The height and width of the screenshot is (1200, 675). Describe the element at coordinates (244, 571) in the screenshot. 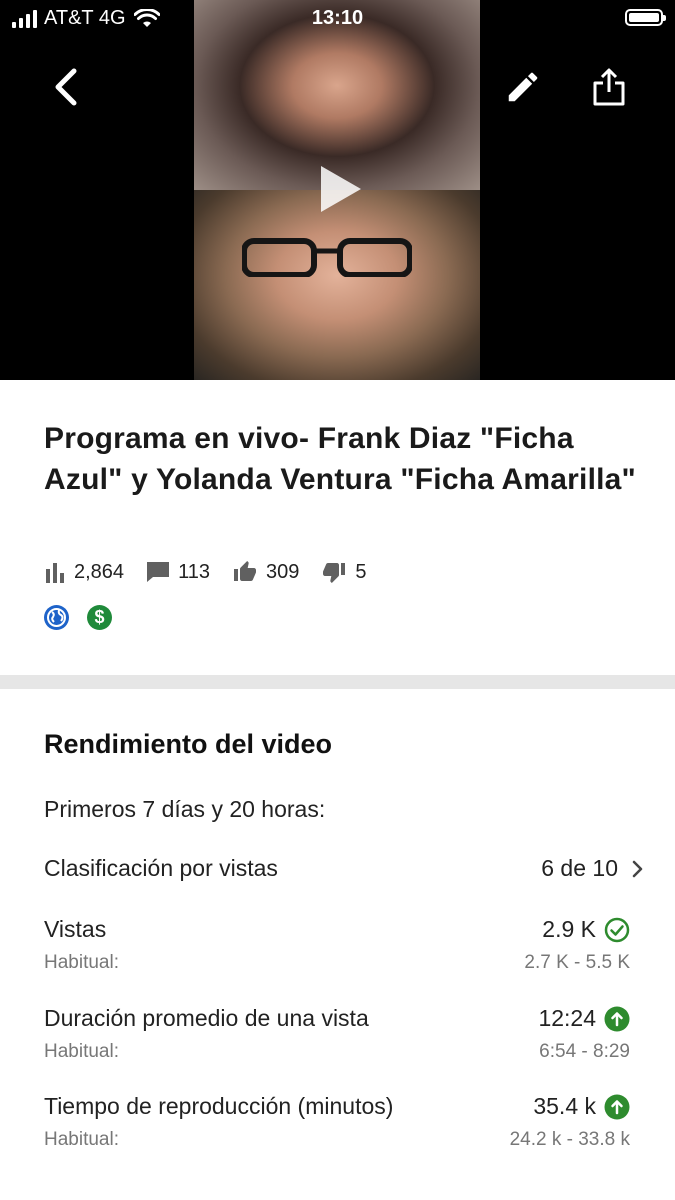

I see `thumbs-up-icon` at that location.